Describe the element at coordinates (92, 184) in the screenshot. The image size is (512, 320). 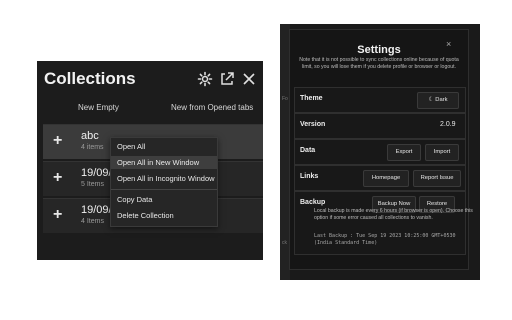
I see `collection-count: 5 Items` at that location.